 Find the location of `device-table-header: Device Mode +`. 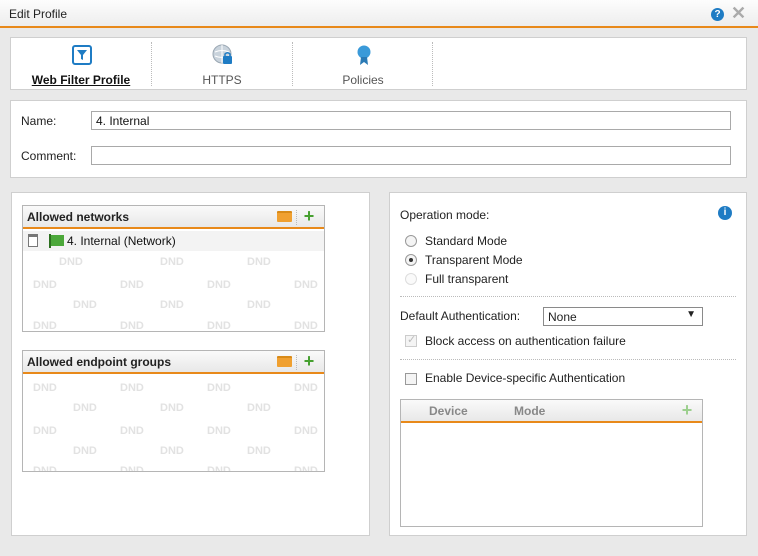

device-table-header: Device Mode + is located at coordinates (551, 411).